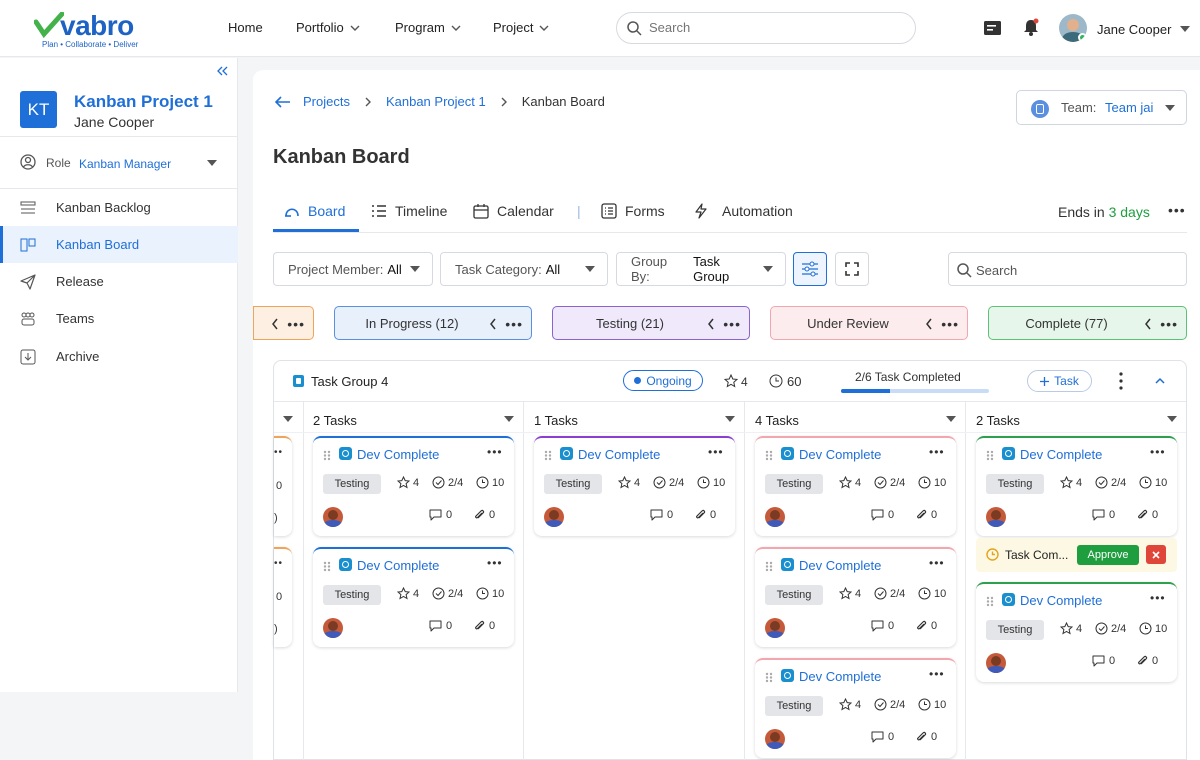 The width and height of the screenshot is (1200, 760). Describe the element at coordinates (1067, 269) in the screenshot. I see `board-search: Search` at that location.